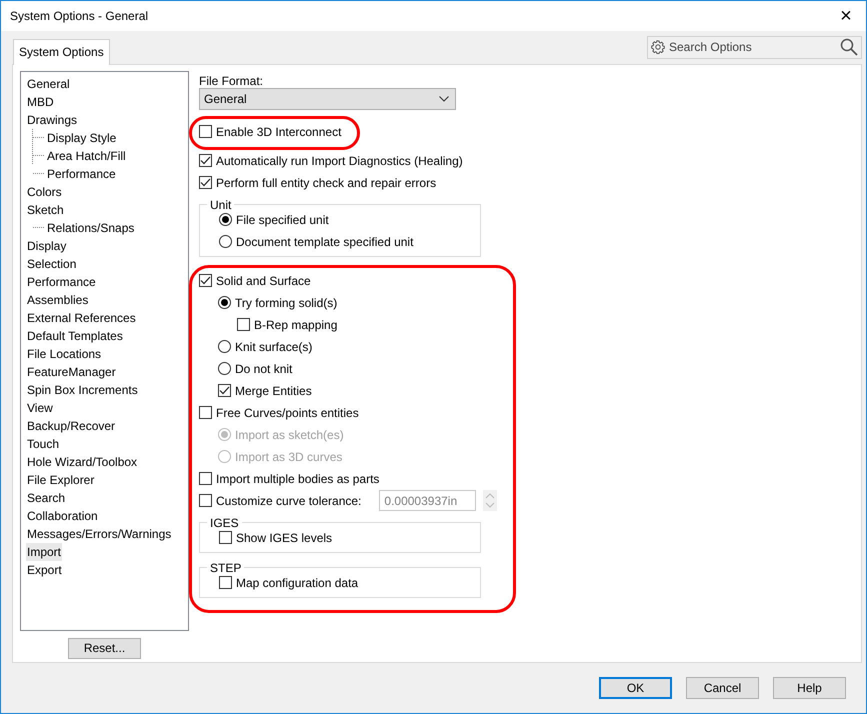  I want to click on tree-item: Spin Box Increments, so click(82, 389).